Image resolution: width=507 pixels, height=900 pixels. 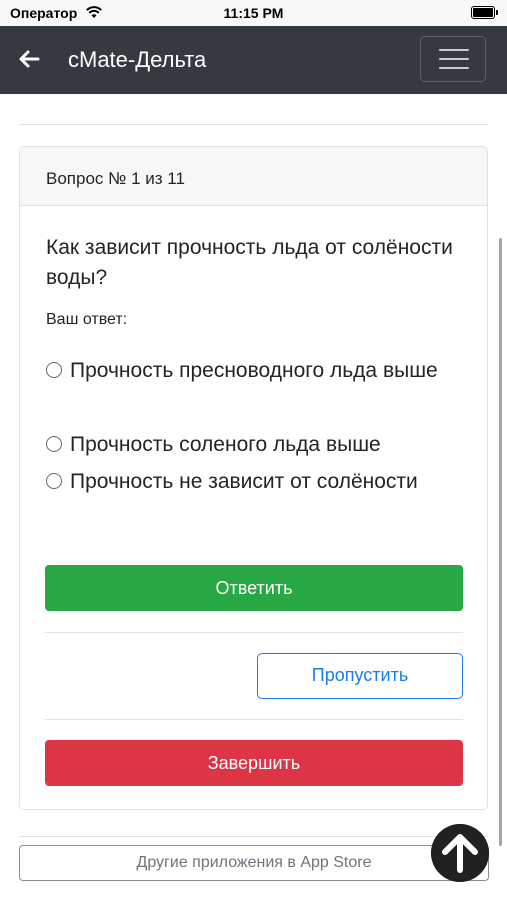 What do you see at coordinates (270, 371) in the screenshot?
I see `answer-option-label: Прочность пресноводного льда выше` at bounding box center [270, 371].